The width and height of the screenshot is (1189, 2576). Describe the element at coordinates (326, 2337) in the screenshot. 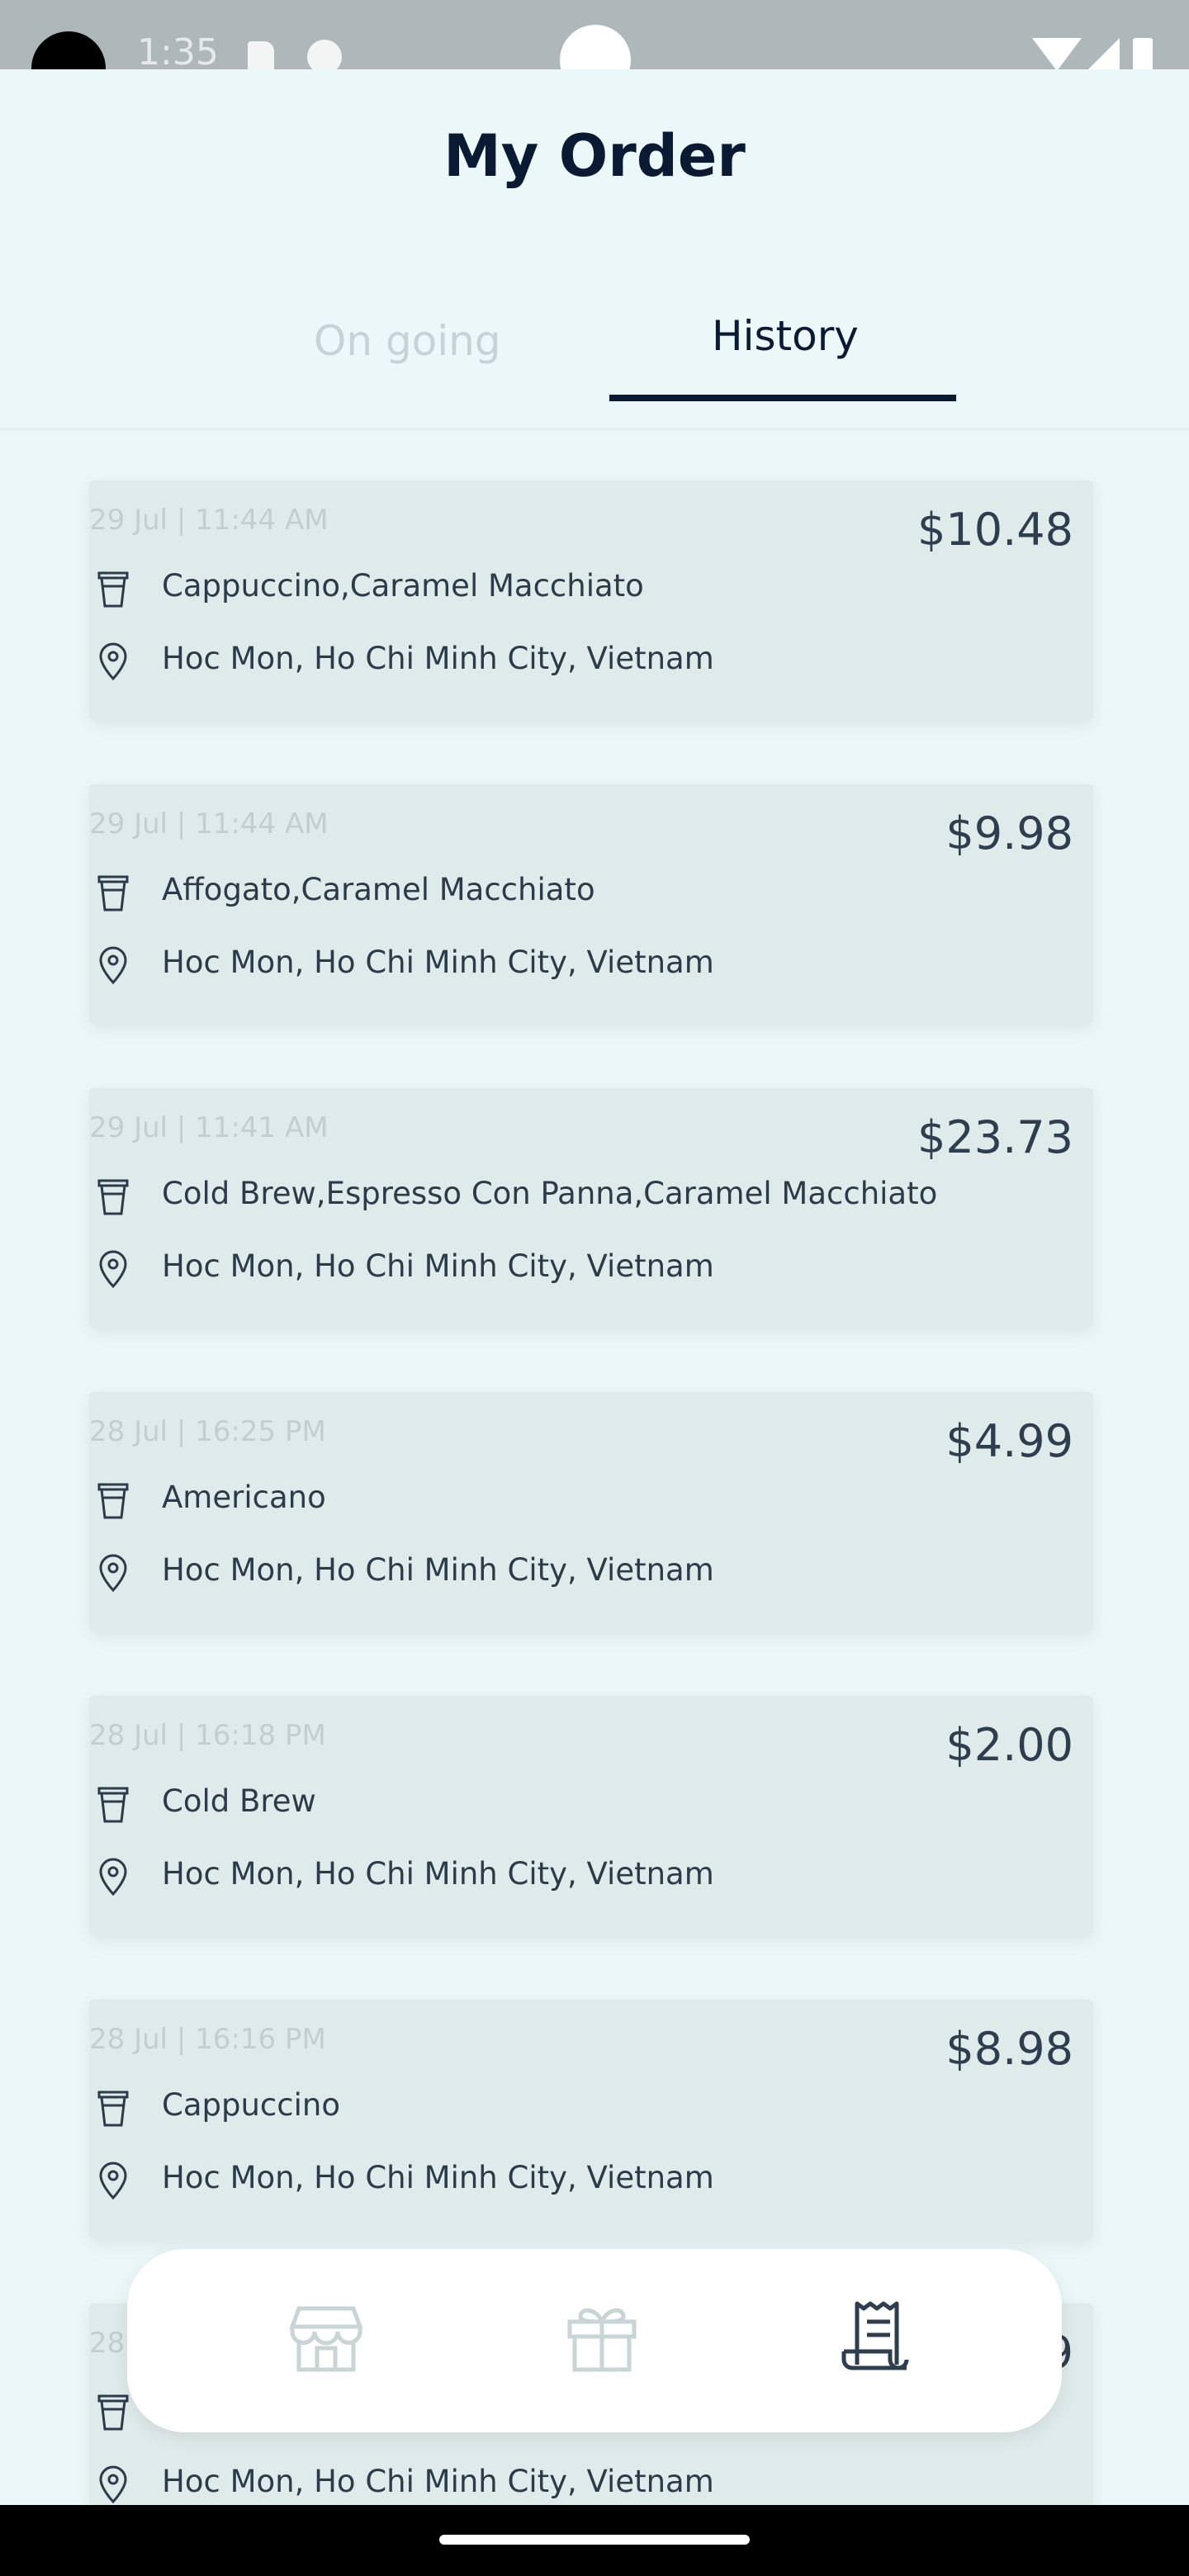

I see `store-icon` at that location.